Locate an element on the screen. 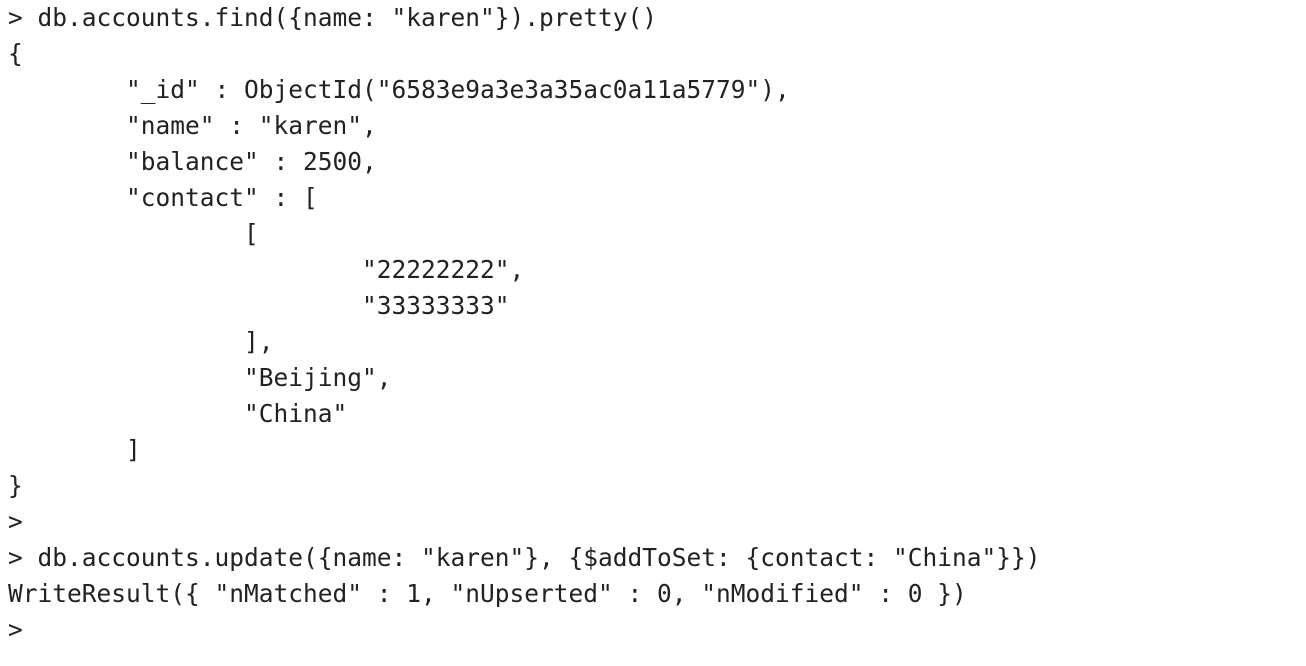 This screenshot has width=1306, height=666. output-nested-array-close-line: ], is located at coordinates (141, 341).